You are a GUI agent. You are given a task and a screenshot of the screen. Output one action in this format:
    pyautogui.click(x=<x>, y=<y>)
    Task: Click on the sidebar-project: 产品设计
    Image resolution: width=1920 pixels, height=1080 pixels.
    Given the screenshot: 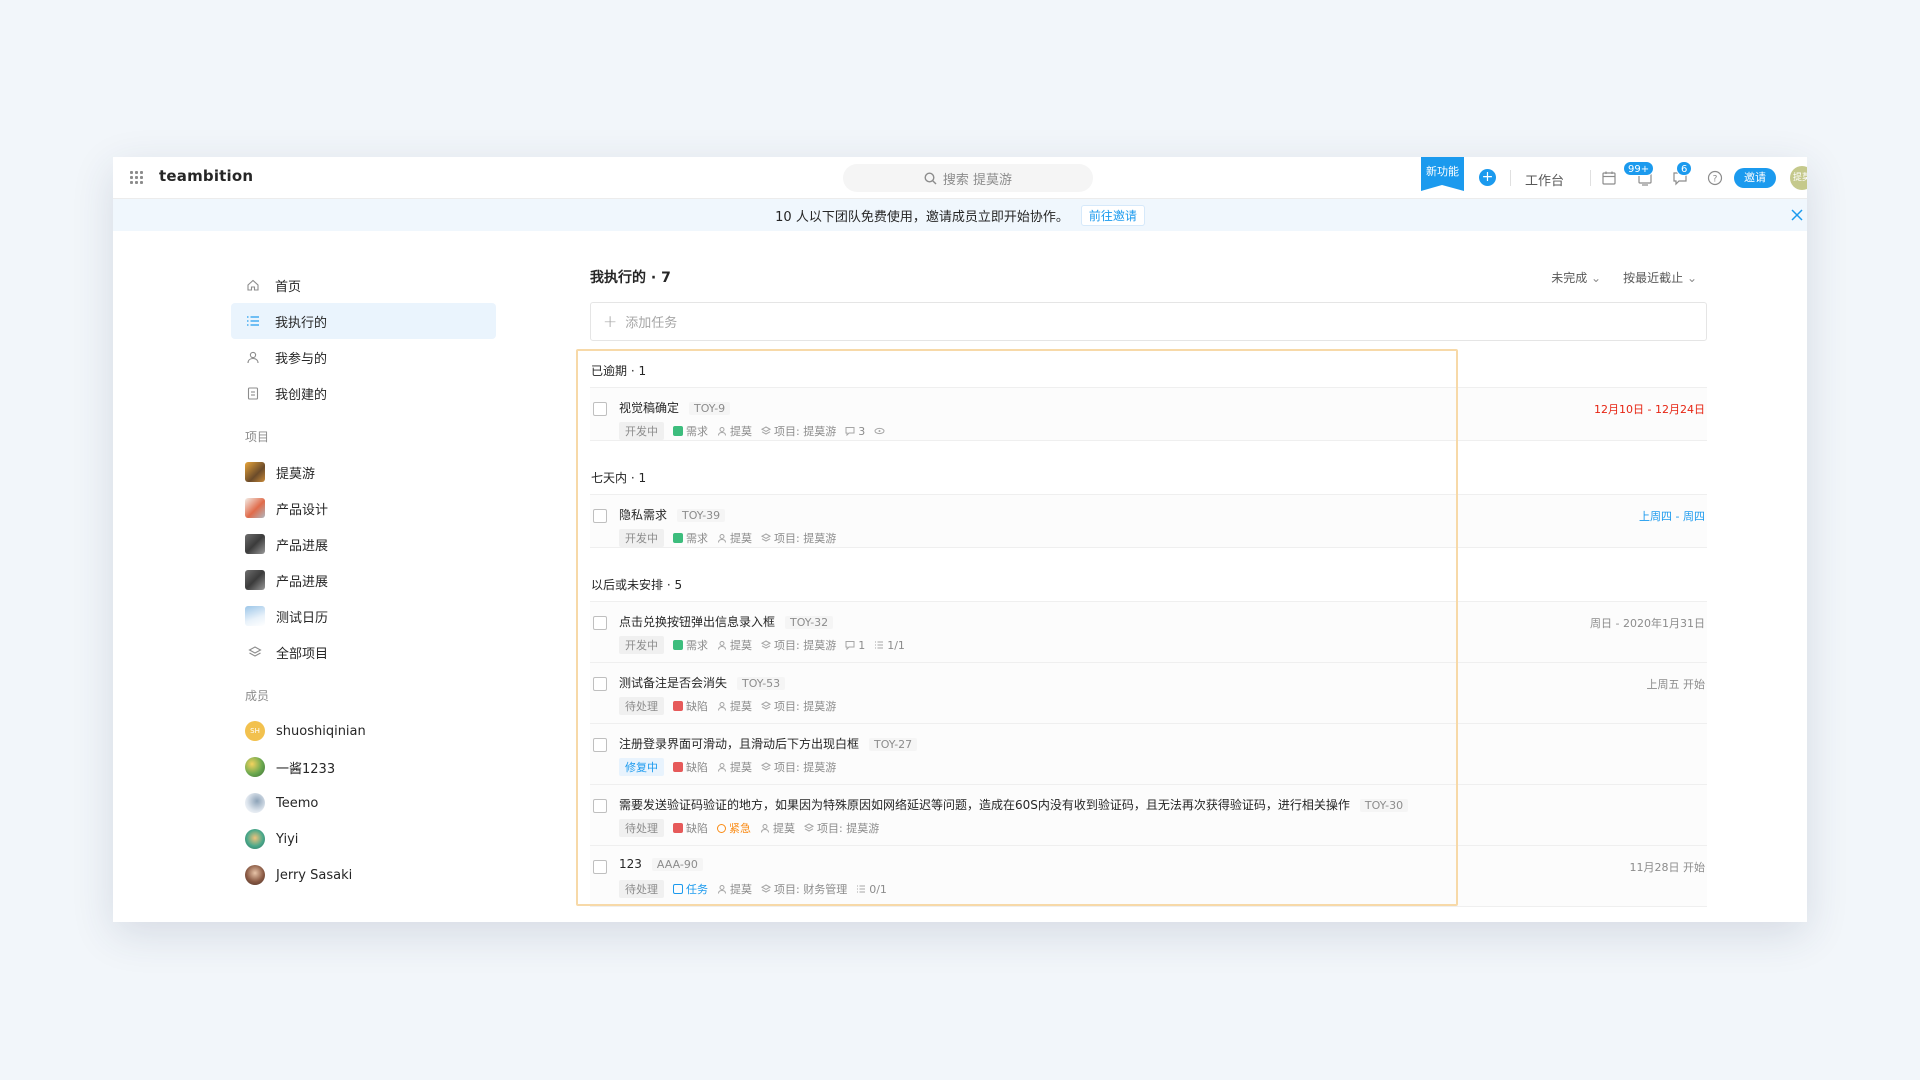 What is the action you would take?
    pyautogui.click(x=363, y=508)
    